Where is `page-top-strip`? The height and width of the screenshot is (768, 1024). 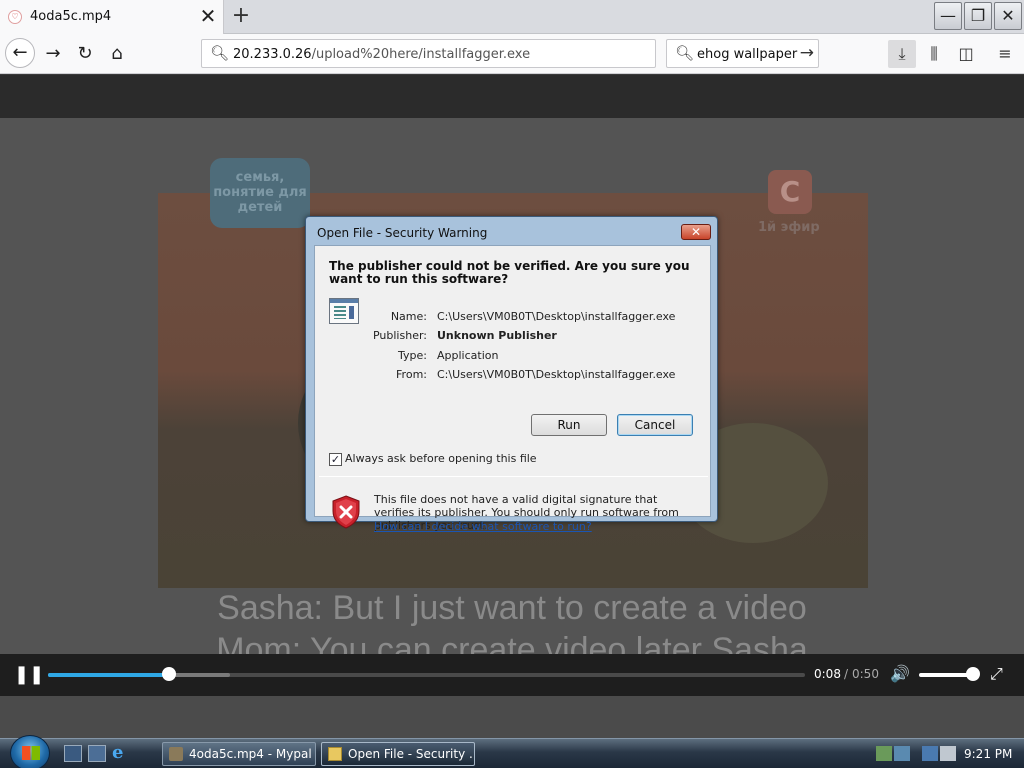
page-top-strip is located at coordinates (512, 96).